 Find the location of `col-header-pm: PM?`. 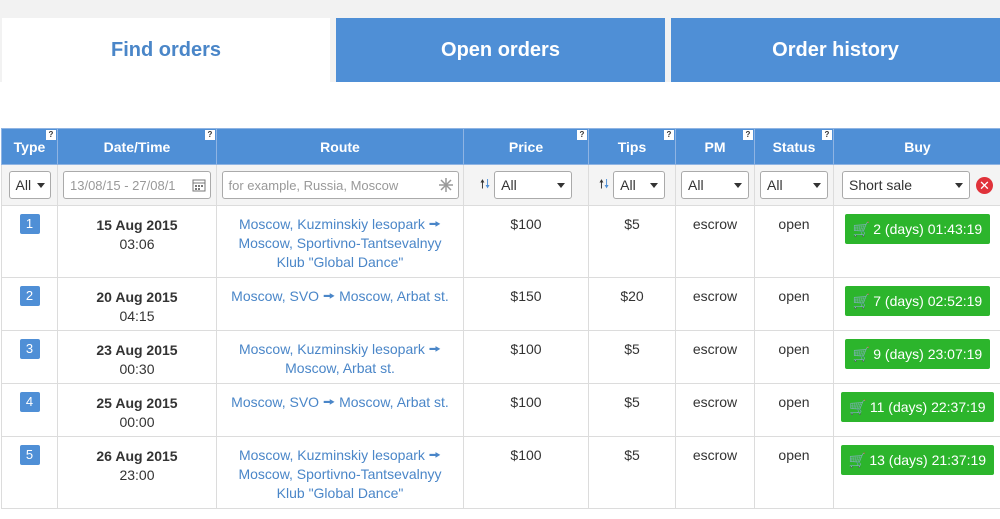

col-header-pm: PM? is located at coordinates (715, 146).